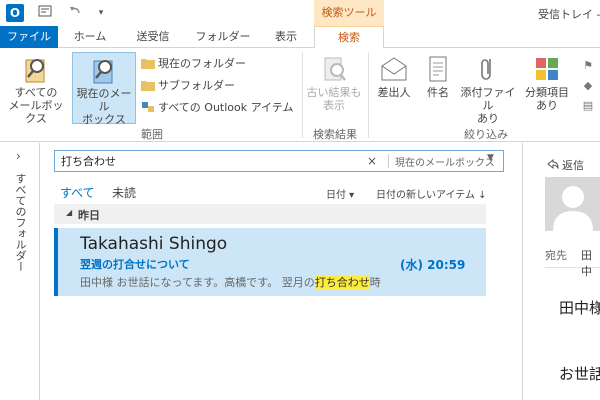  I want to click on refine-group-label: 絞り込み, so click(486, 134).